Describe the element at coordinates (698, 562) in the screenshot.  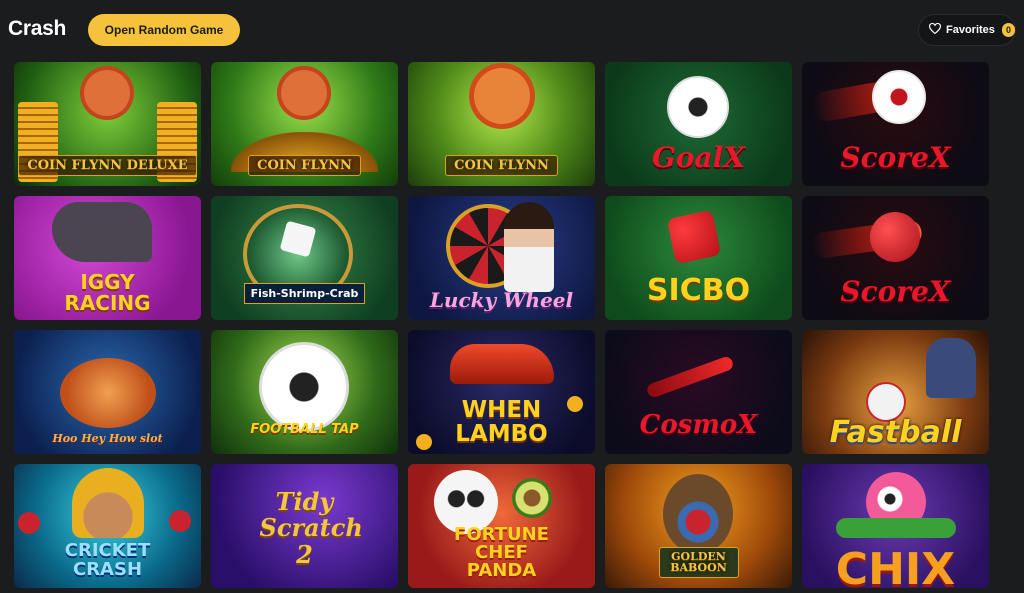
I see `game-title: GOLDEN BABOON` at that location.